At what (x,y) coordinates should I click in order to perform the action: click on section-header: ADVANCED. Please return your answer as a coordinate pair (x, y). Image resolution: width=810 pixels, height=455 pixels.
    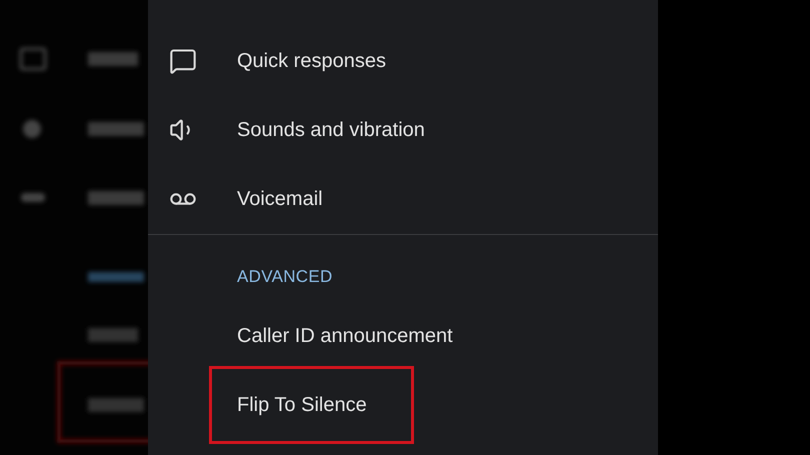
    Looking at the image, I should click on (285, 276).